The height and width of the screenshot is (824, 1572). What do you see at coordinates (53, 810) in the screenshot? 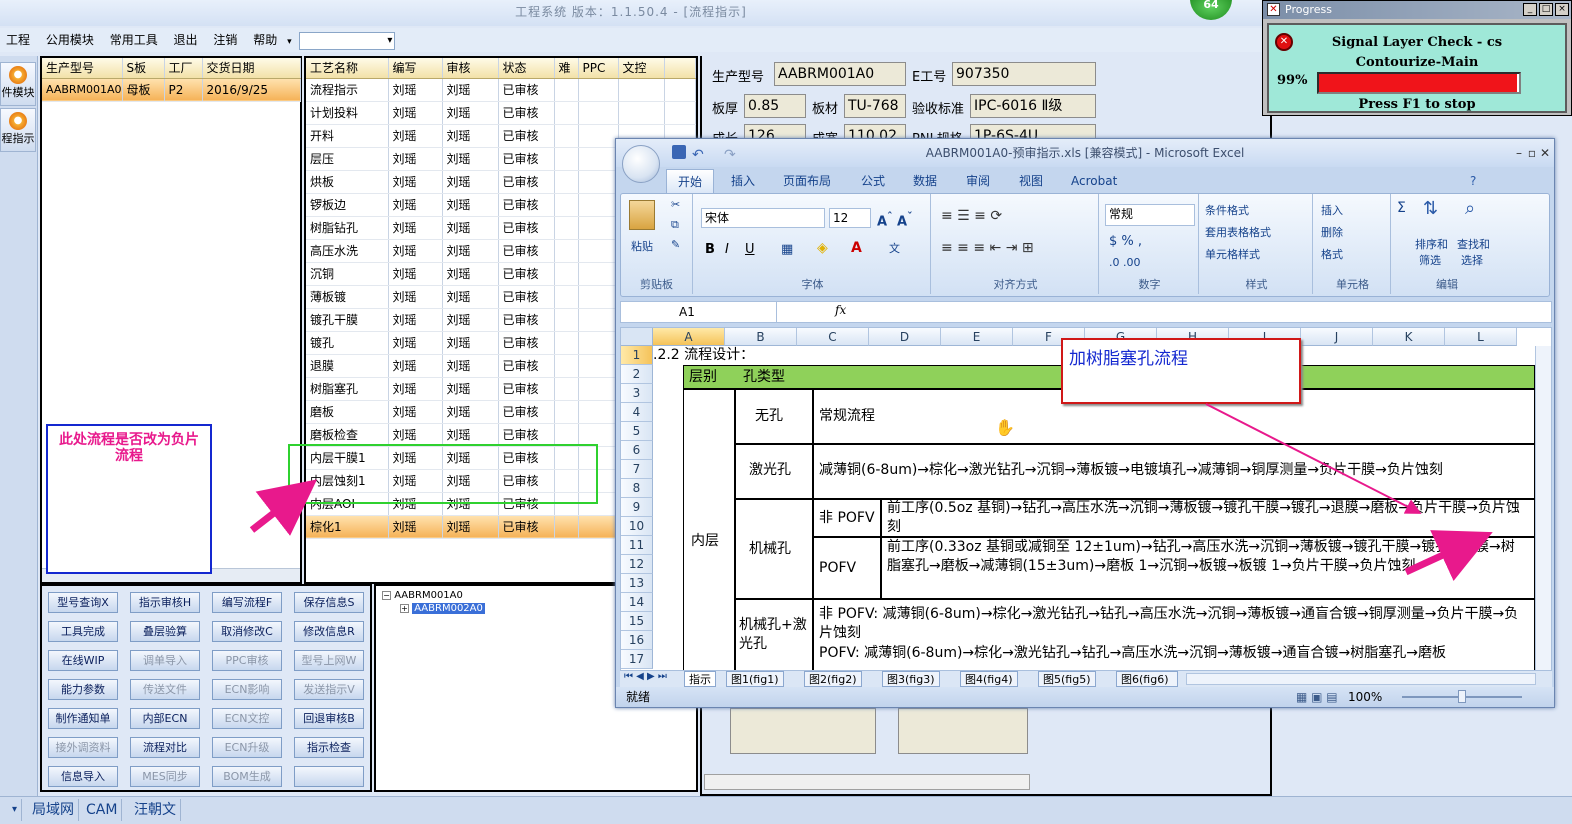
I see `status-network: 局域网` at bounding box center [53, 810].